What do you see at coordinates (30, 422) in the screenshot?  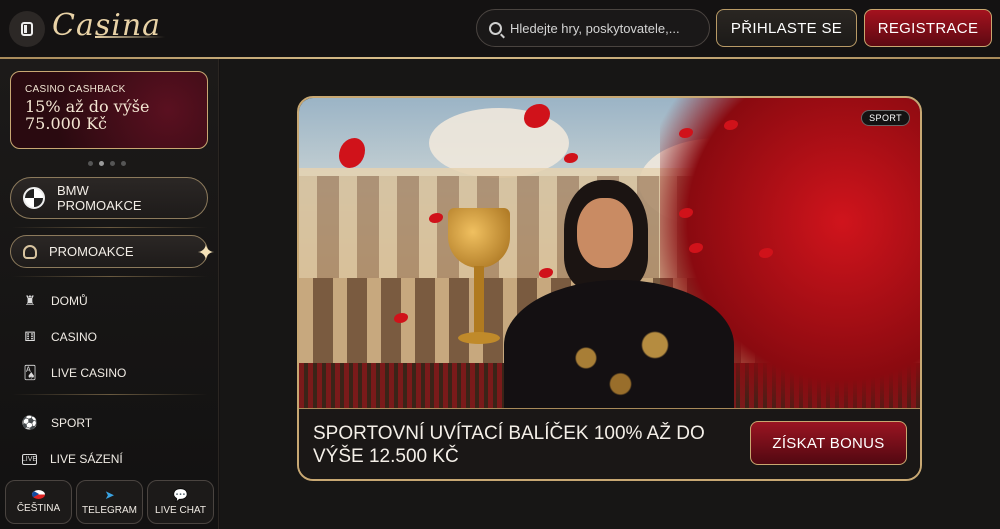 I see `soccer-ball-icon: ⚽` at bounding box center [30, 422].